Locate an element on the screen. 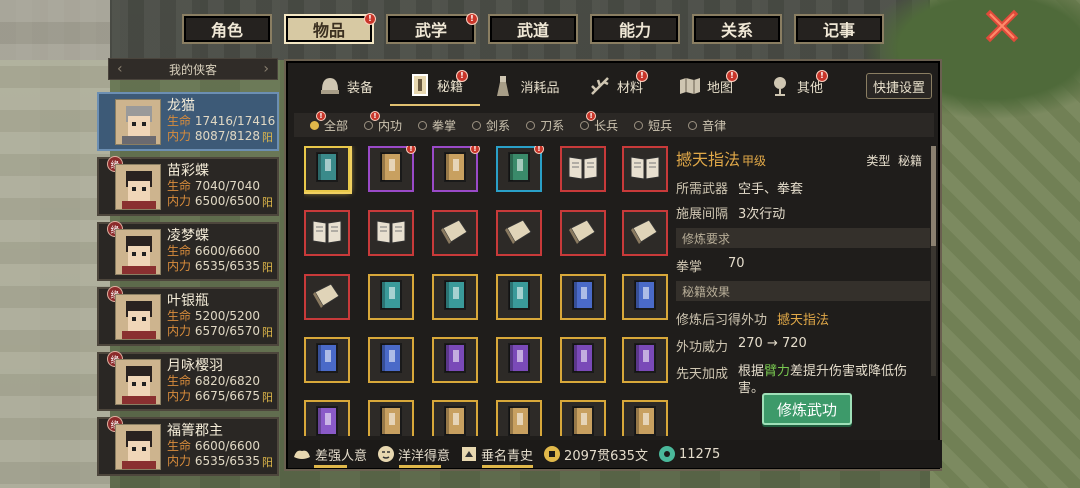 The image size is (1080, 488). member-mp: 内力 8087/8128 is located at coordinates (222, 136).